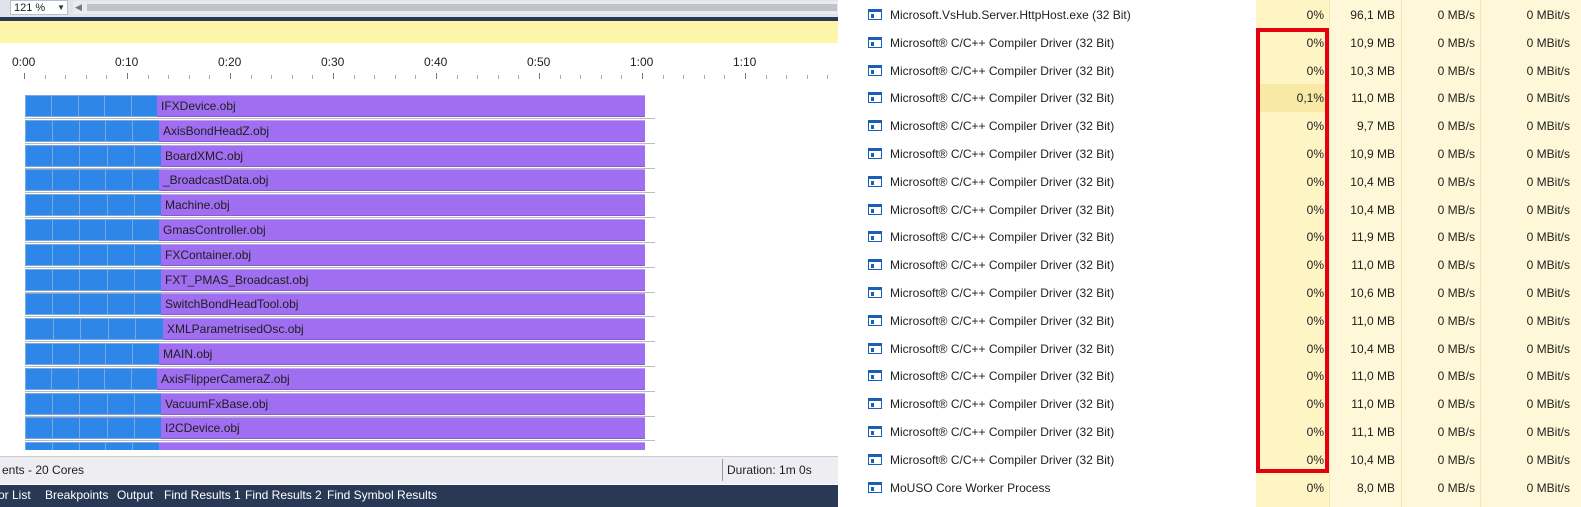 The image size is (1581, 507). Describe the element at coordinates (340, 403) in the screenshot. I see `timeline-row: VacuumFxBase.obj` at that location.